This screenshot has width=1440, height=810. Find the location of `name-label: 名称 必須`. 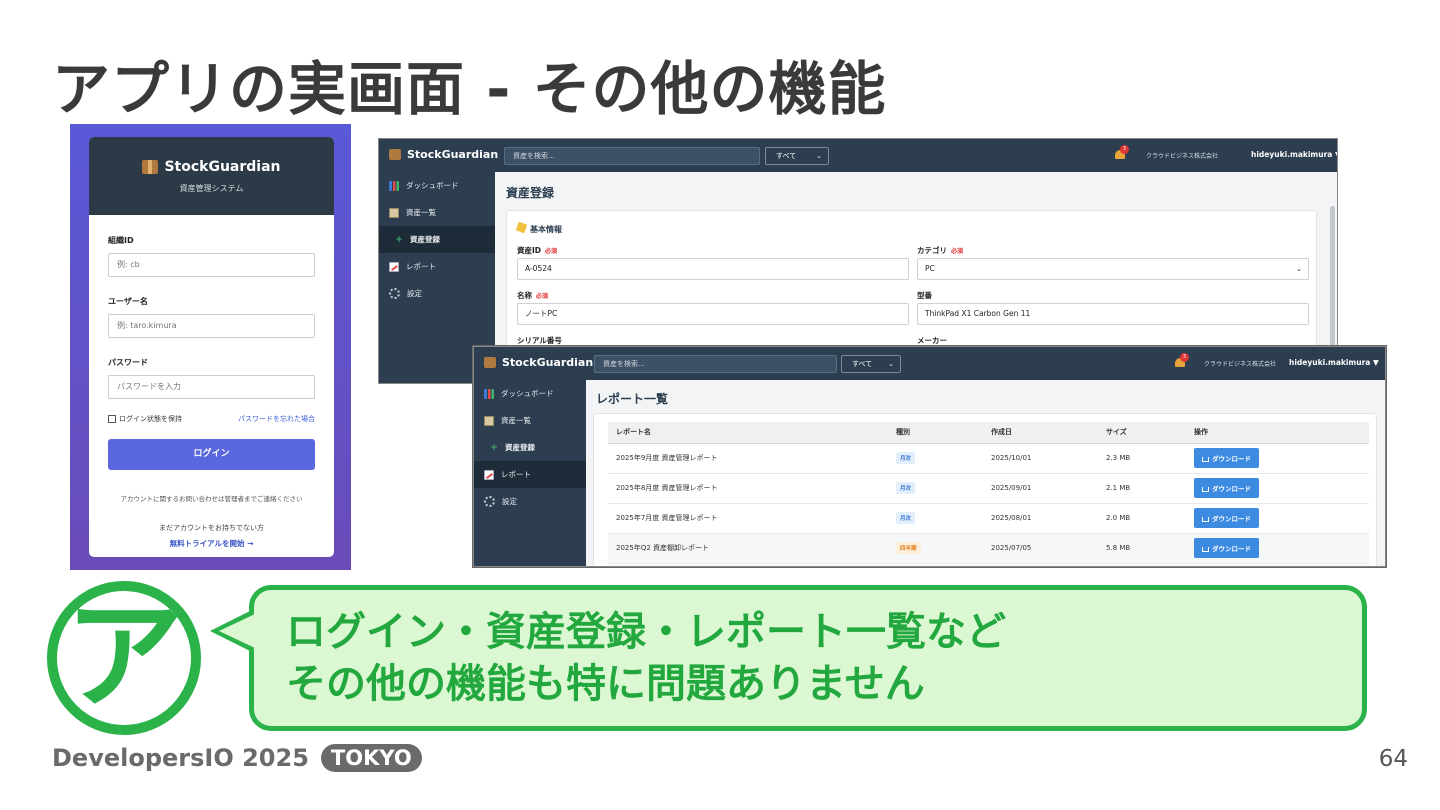

name-label: 名称 必須 is located at coordinates (532, 295).